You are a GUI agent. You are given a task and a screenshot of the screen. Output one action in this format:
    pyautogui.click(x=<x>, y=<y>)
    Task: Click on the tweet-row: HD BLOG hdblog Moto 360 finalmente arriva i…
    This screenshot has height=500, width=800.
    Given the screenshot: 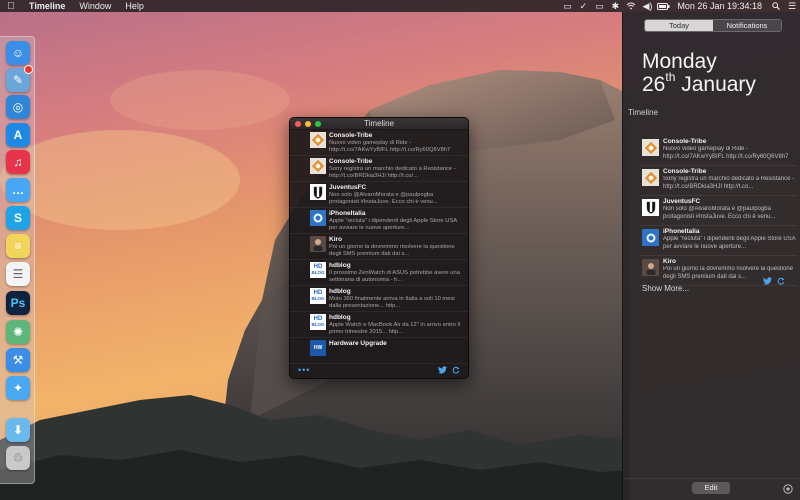 What is the action you would take?
    pyautogui.click(x=379, y=299)
    